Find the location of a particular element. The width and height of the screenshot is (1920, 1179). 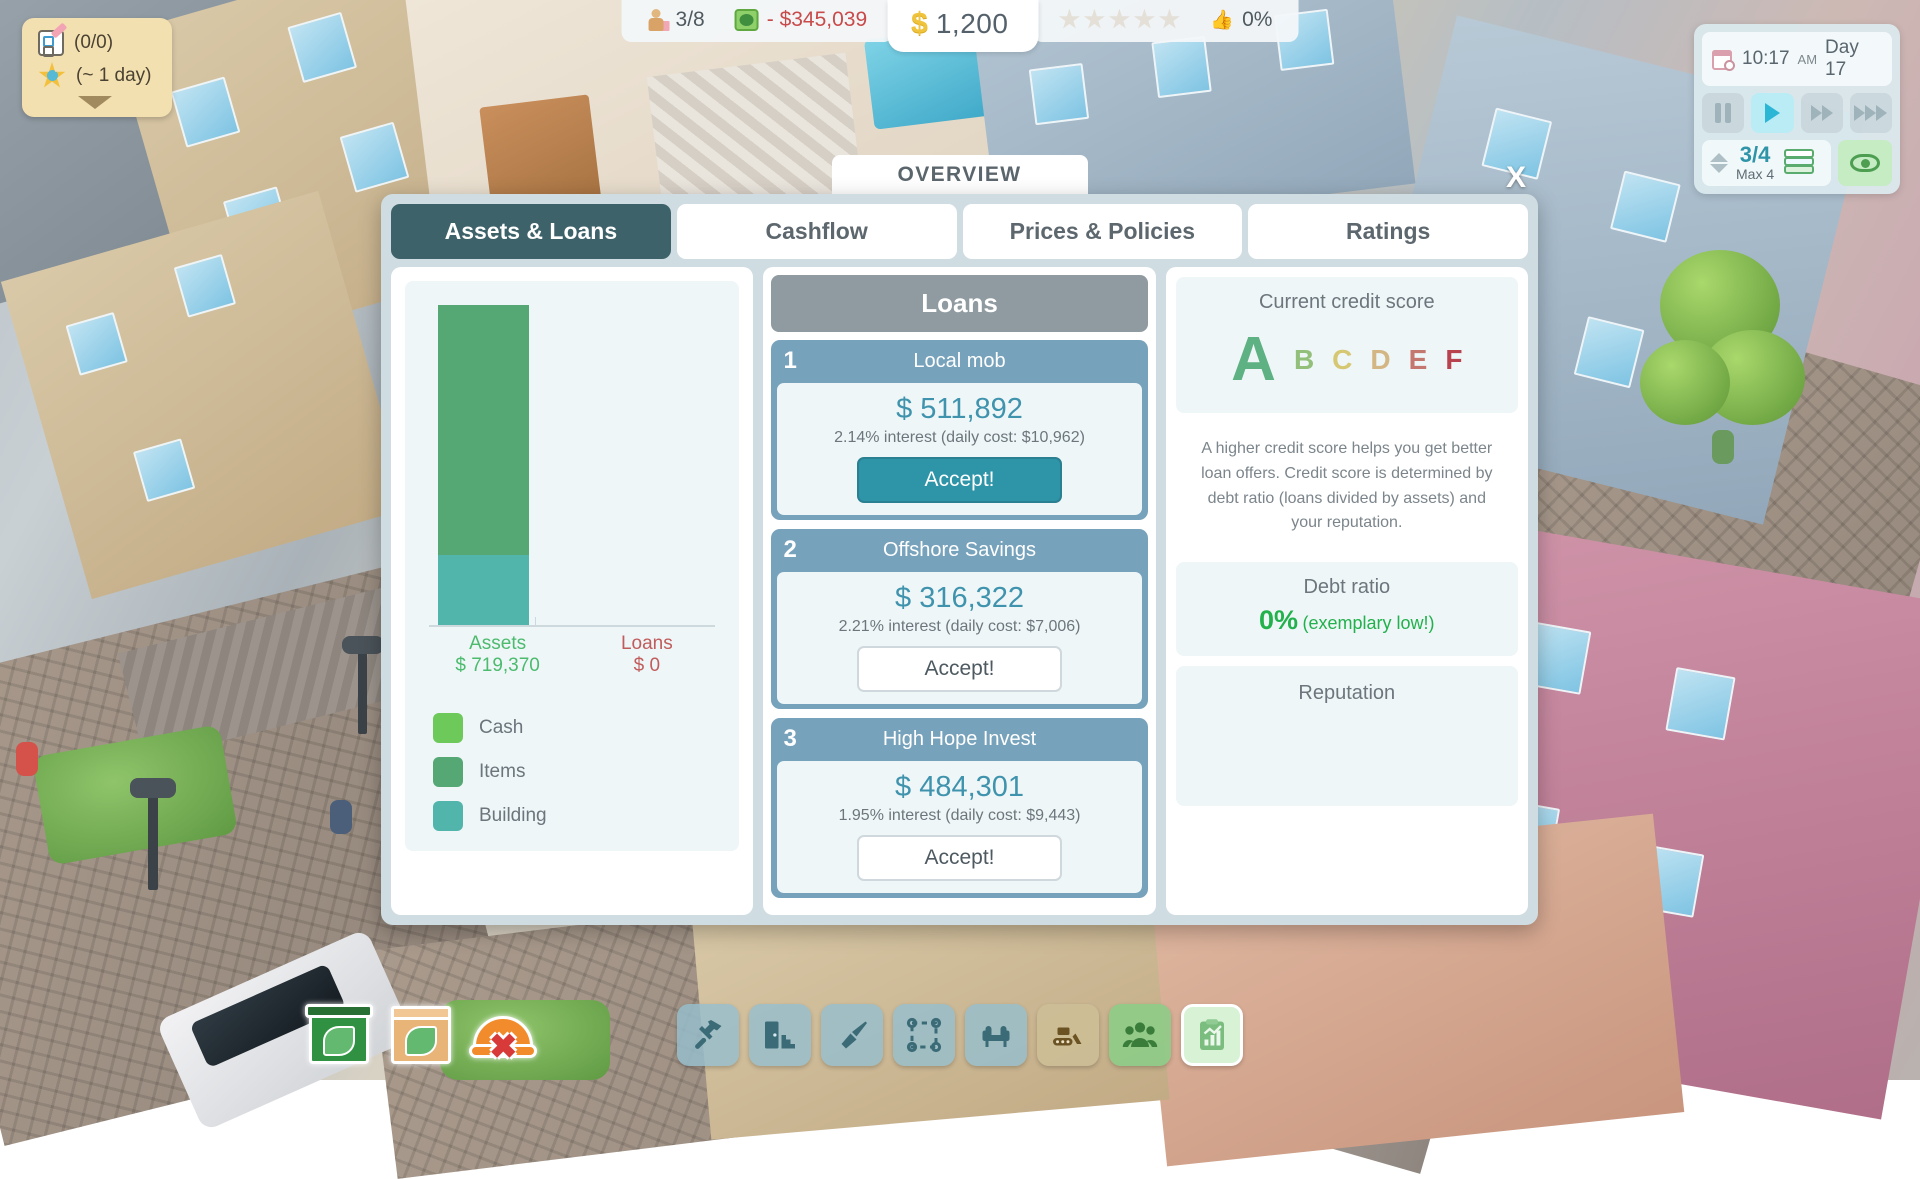

caret-down-icon is located at coordinates (95, 102).